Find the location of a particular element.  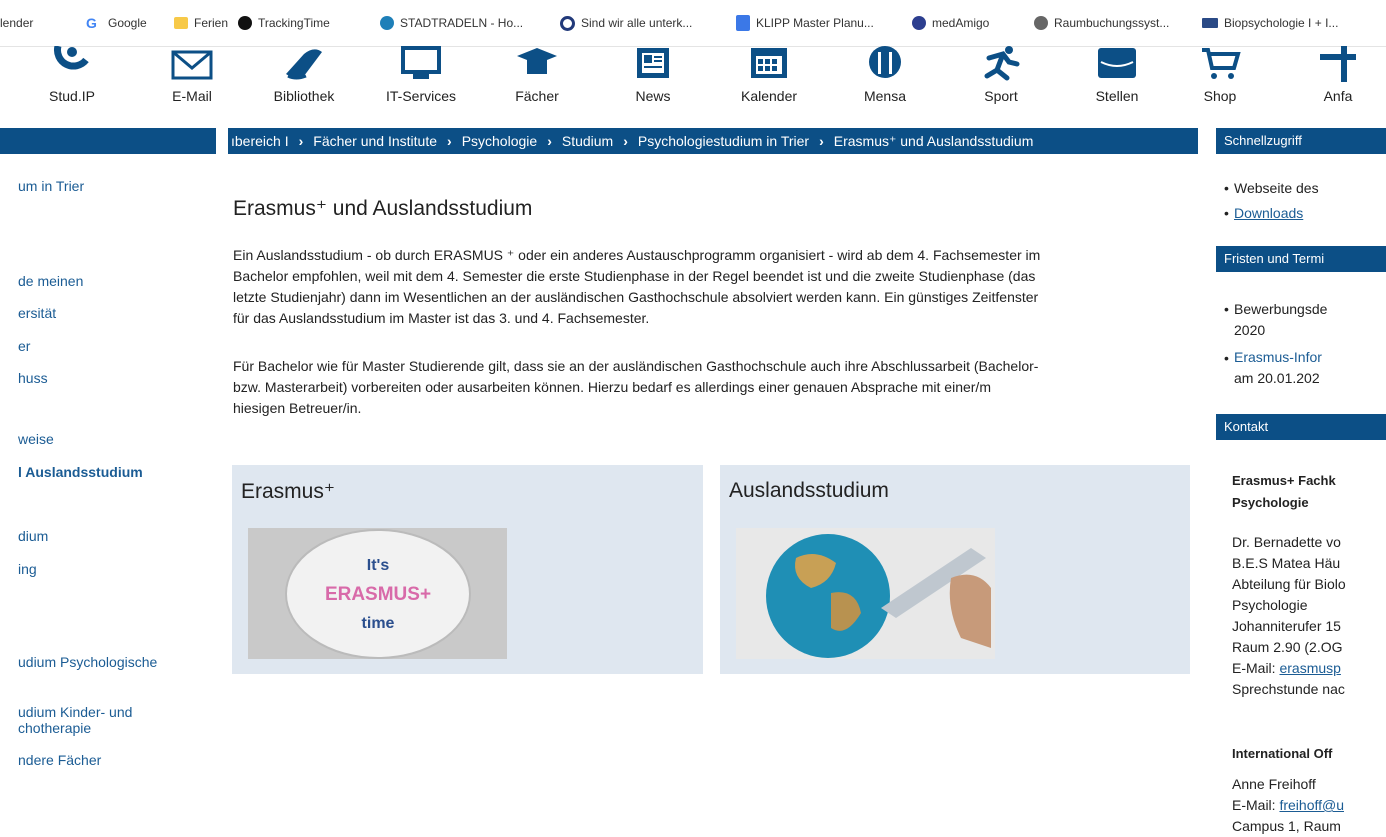

nav-shop: Shop is located at coordinates (1220, 81).